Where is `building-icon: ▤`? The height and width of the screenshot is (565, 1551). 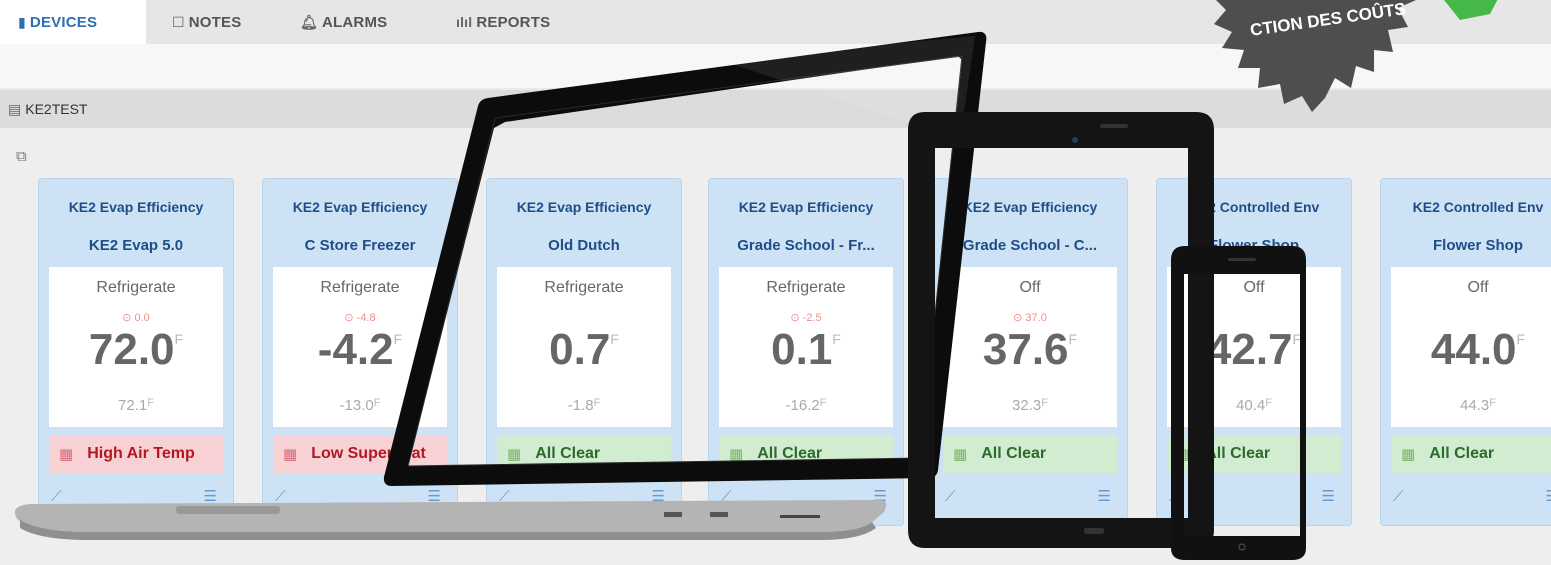 building-icon: ▤ is located at coordinates (15, 108).